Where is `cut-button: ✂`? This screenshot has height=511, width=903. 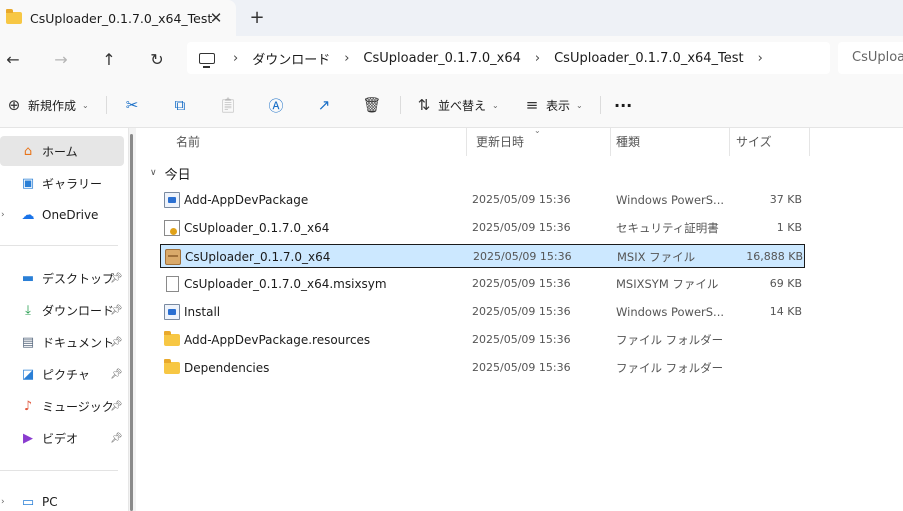
cut-button: ✂ is located at coordinates (132, 105).